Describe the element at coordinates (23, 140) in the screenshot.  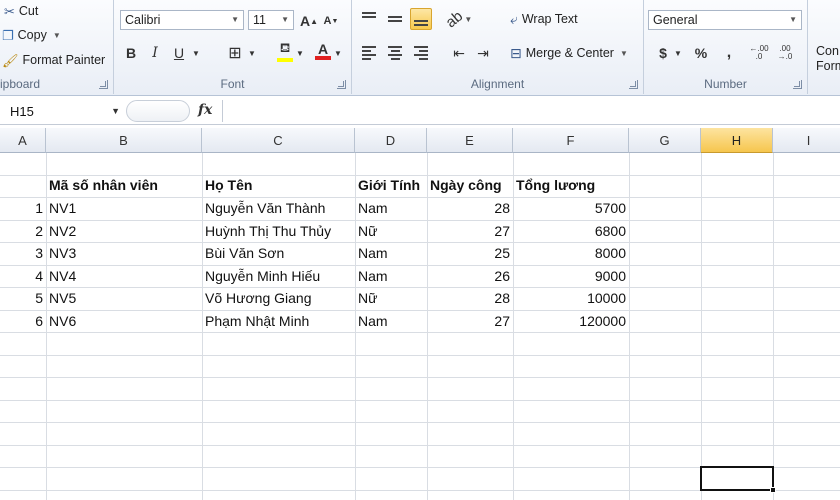
I see `column-header-a: A` at that location.